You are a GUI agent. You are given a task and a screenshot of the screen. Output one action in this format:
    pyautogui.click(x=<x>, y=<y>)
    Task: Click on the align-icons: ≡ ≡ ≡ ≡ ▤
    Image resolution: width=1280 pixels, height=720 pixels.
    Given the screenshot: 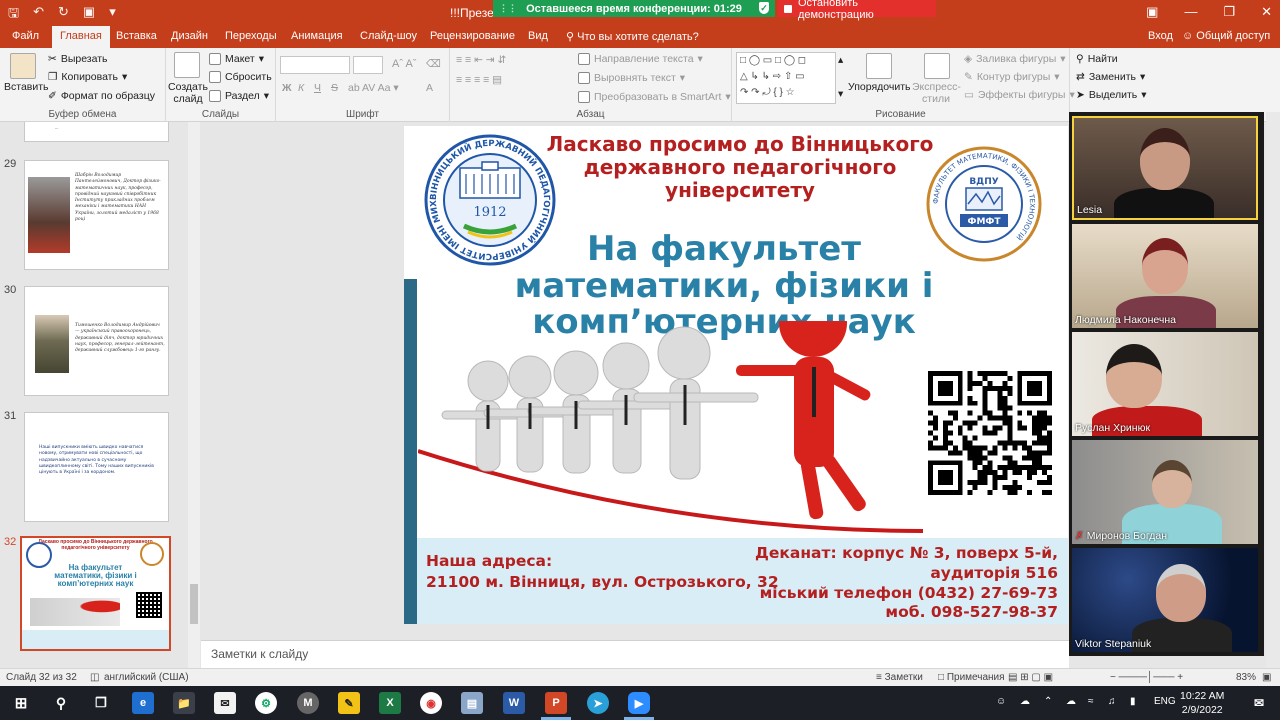 What is the action you would take?
    pyautogui.click(x=479, y=80)
    